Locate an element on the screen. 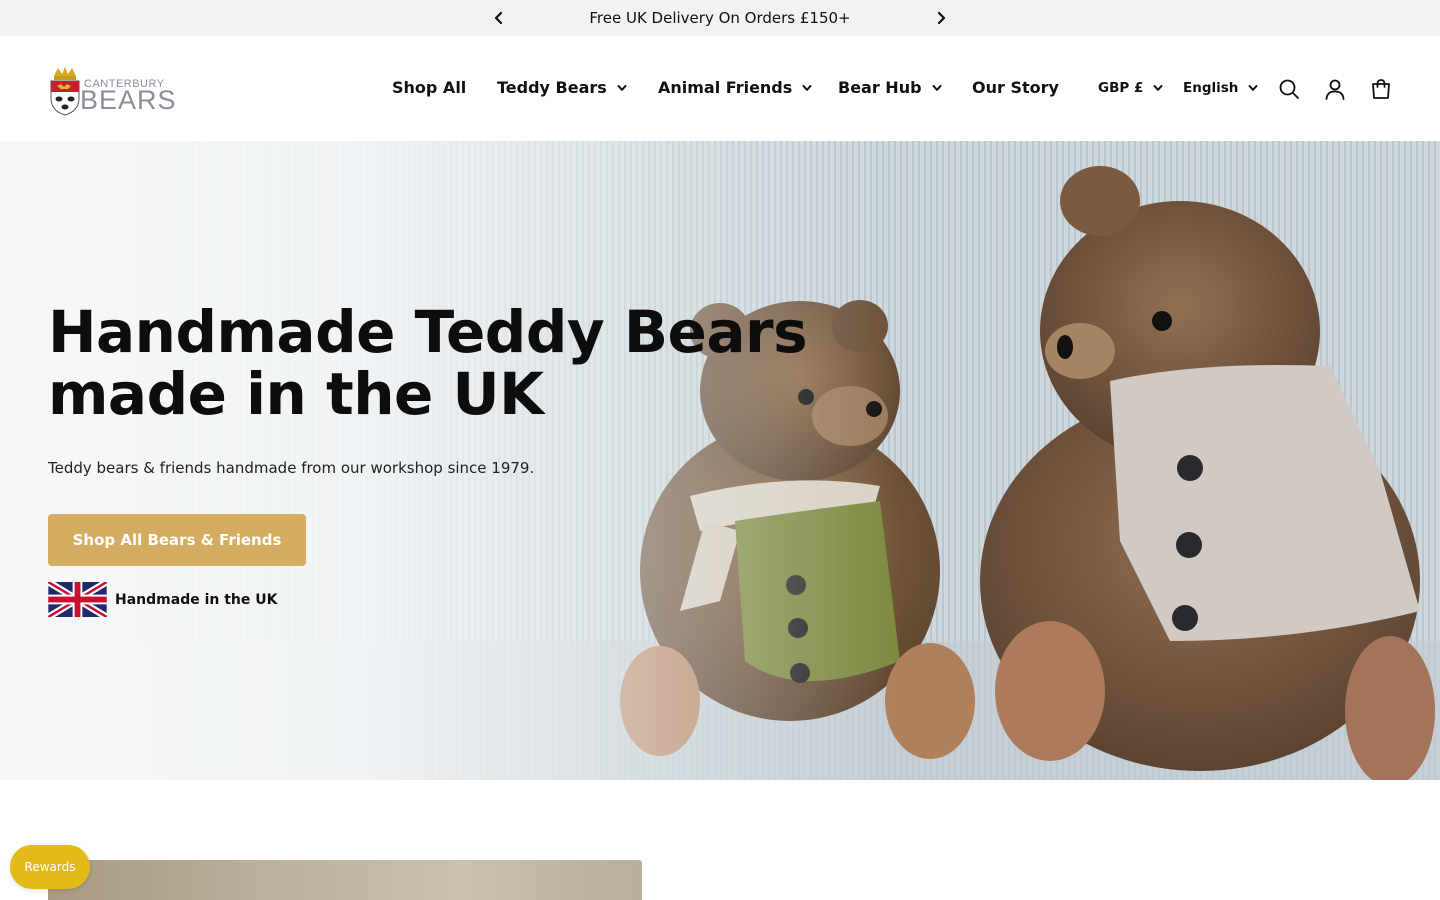 Image resolution: width=1440 pixels, height=900 pixels. language-selector: English is located at coordinates (1220, 88).